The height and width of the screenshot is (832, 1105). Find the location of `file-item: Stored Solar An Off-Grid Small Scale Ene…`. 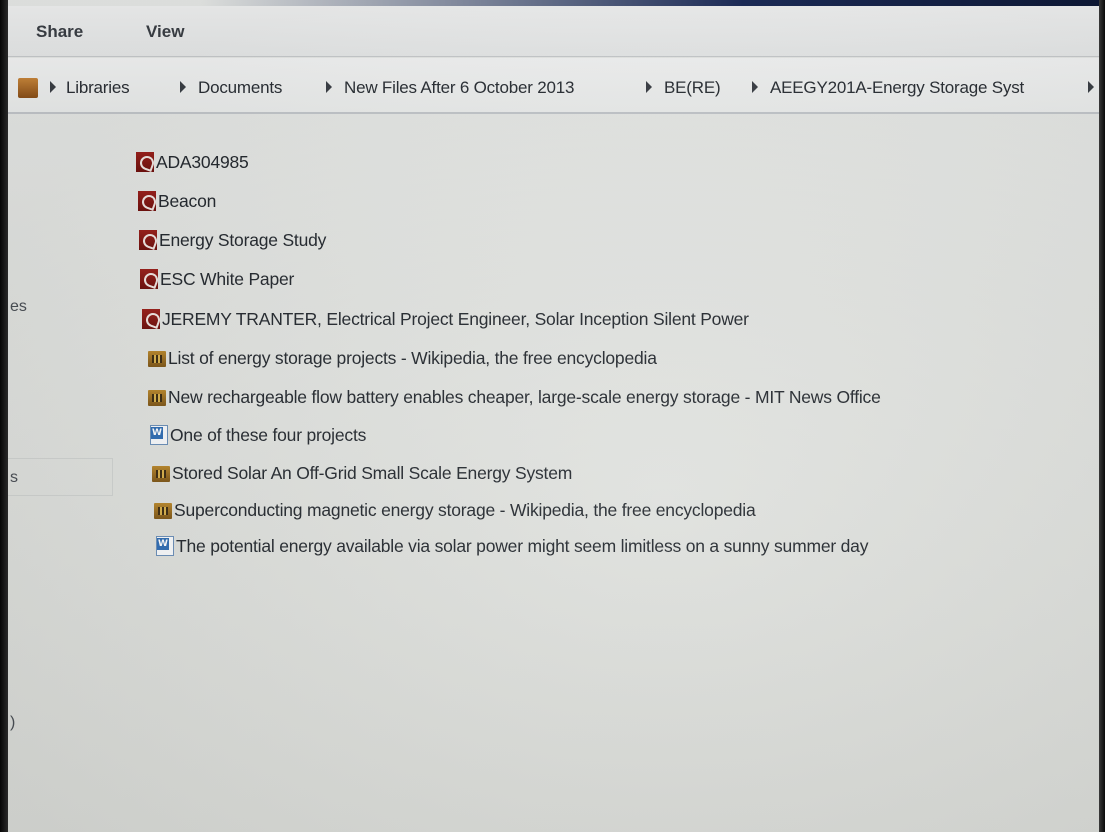

file-item: Stored Solar An Off-Grid Small Scale Ene… is located at coordinates (361, 473).